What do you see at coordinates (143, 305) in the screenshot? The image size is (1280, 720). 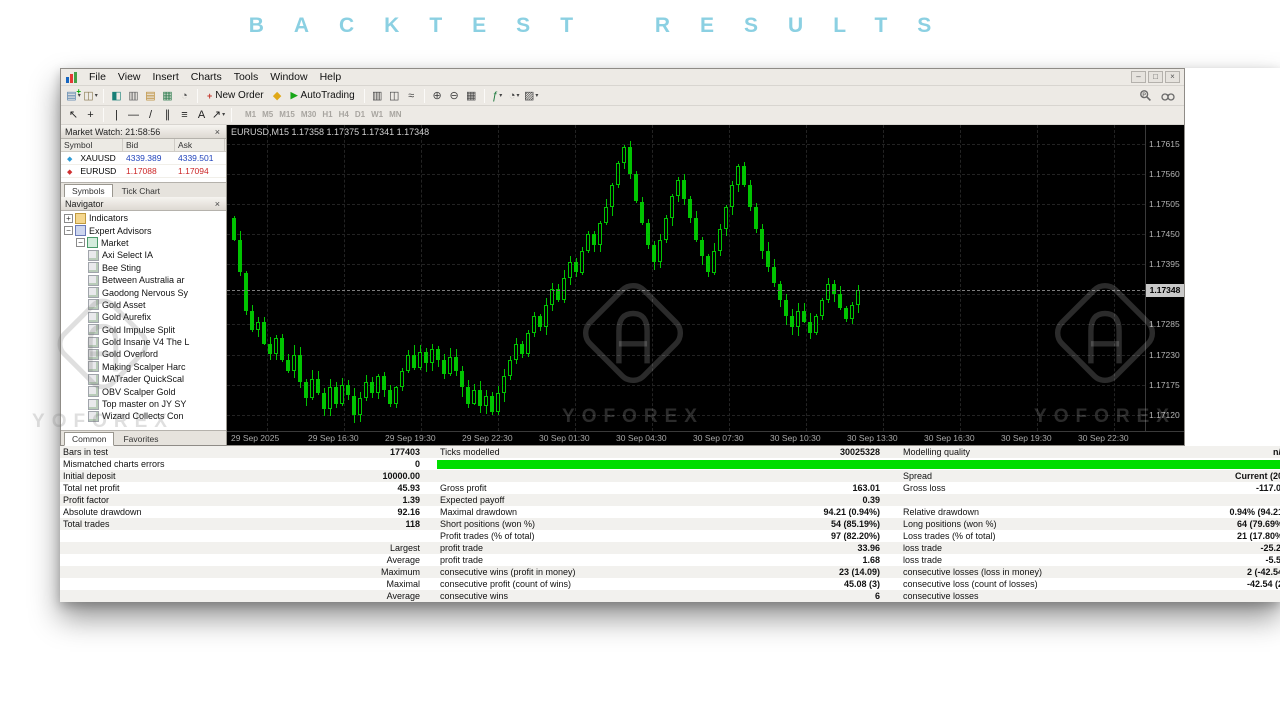 I see `tree-item-gold-asset: Gold Asset` at bounding box center [143, 305].